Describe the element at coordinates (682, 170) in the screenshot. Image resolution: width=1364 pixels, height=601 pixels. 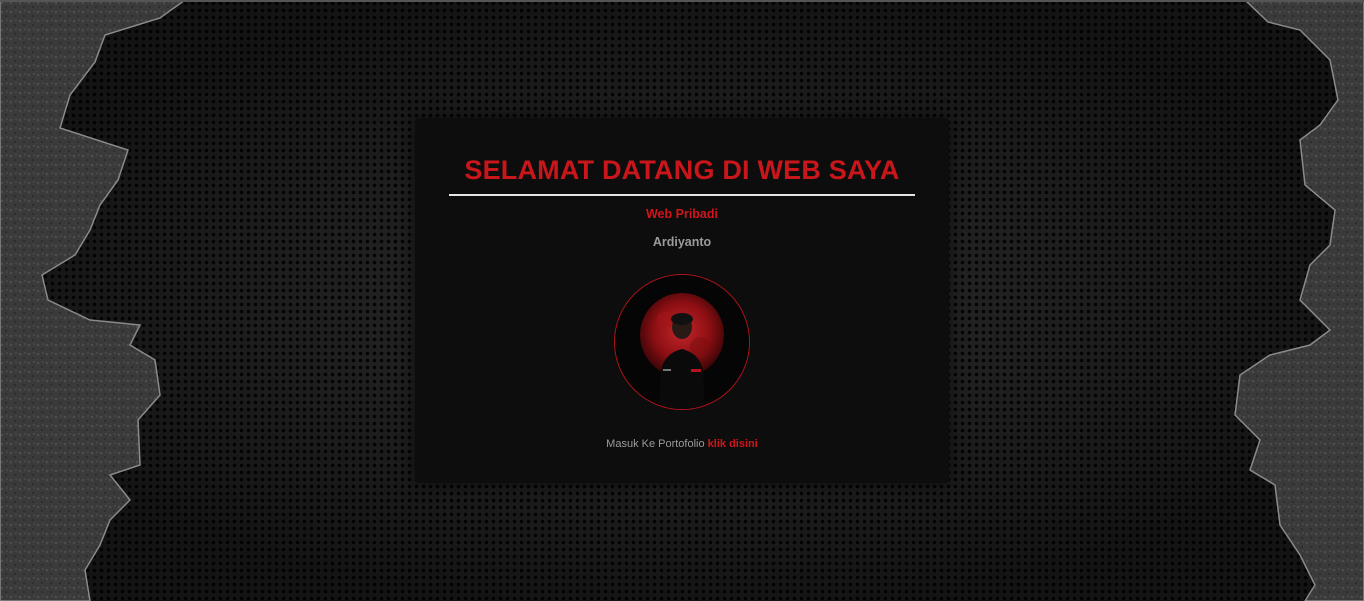
I see `page-title: SELAMAT DATANG DI WEB SAYA` at that location.